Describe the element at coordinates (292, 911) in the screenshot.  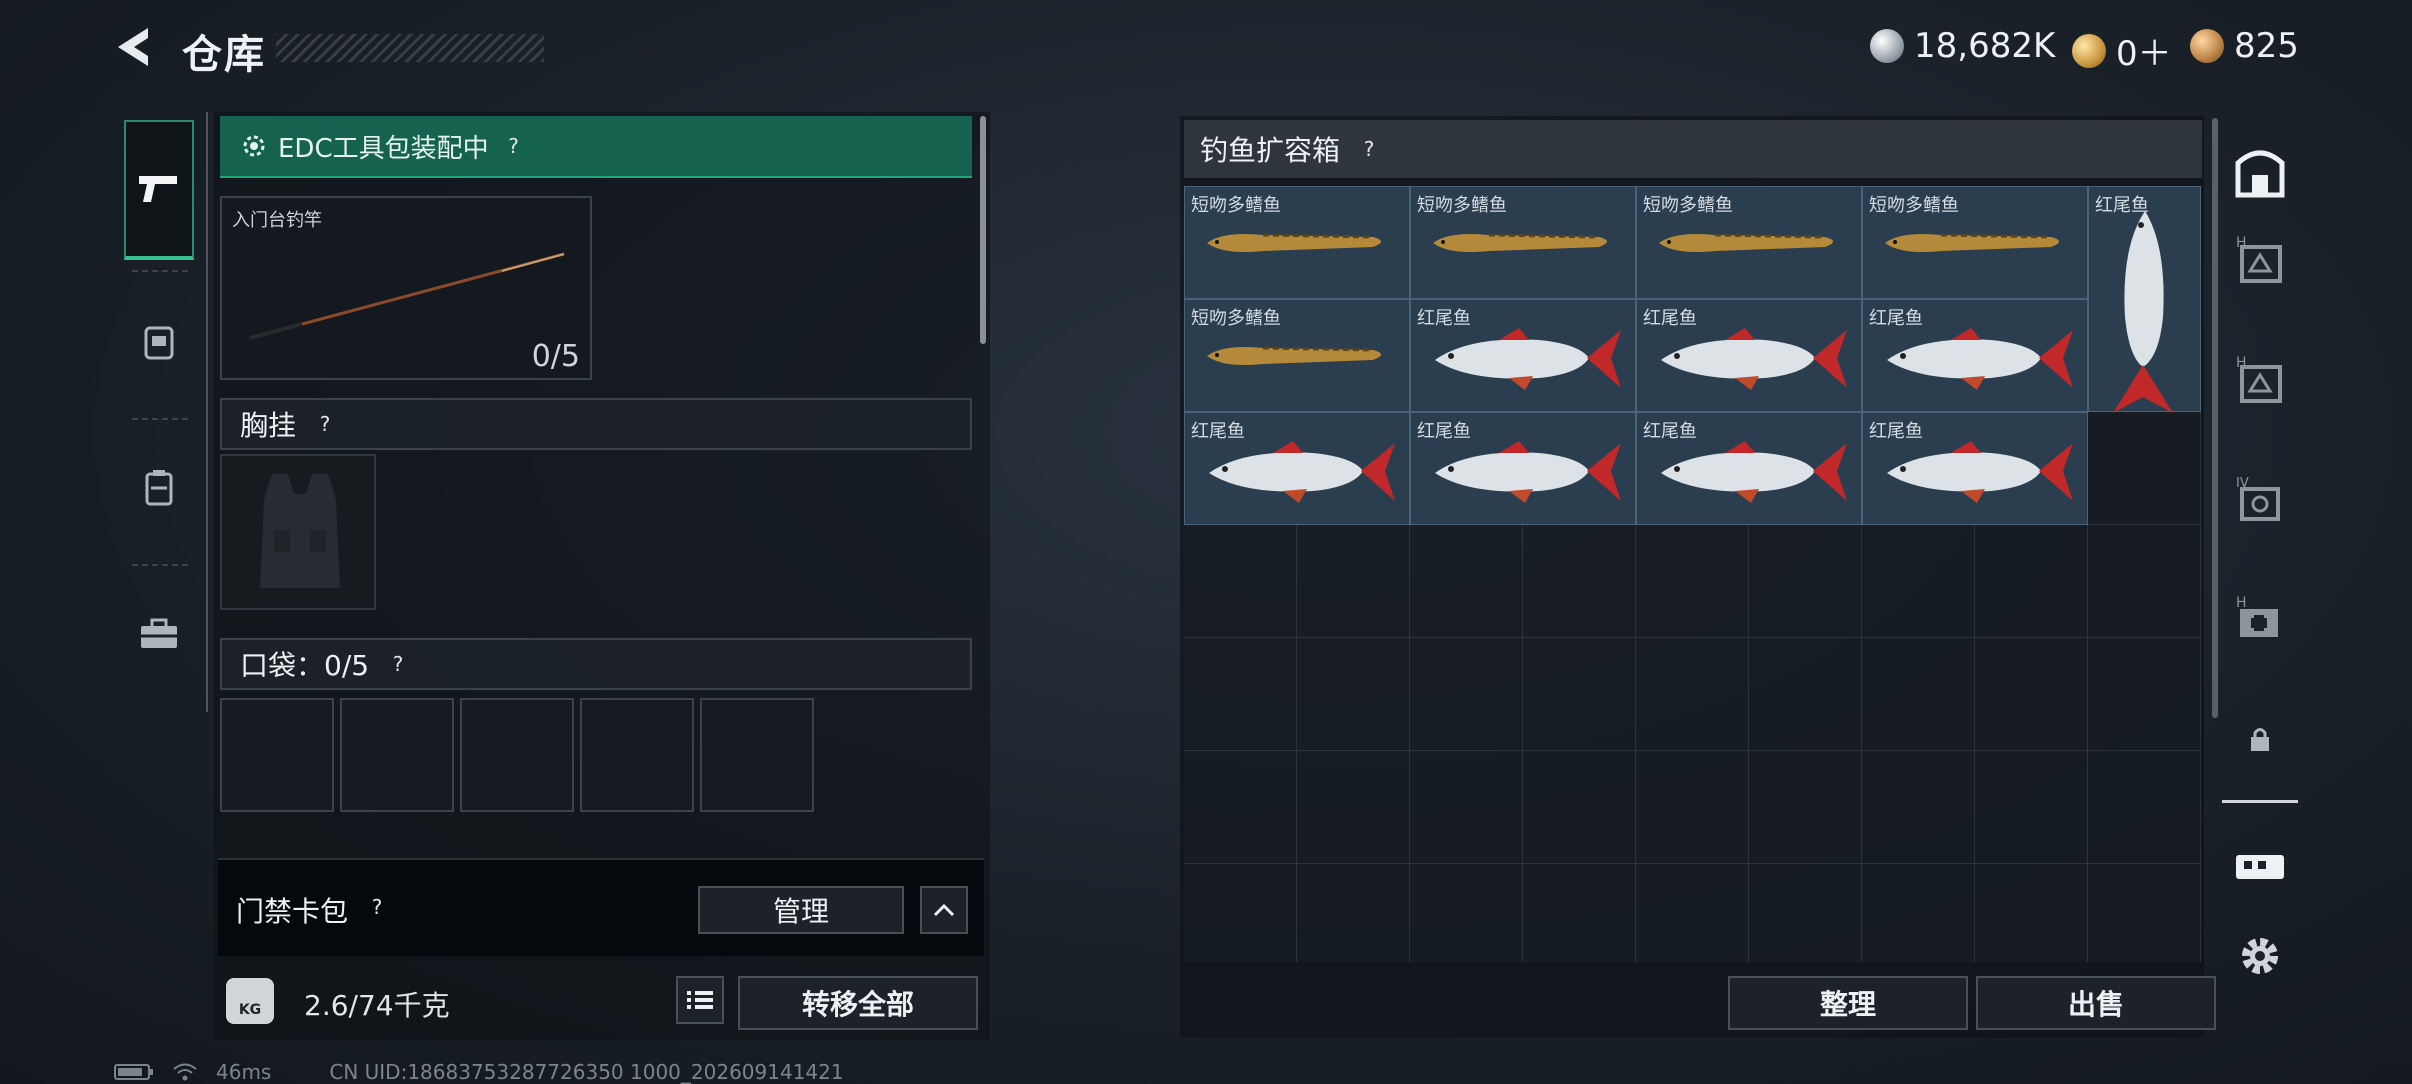
I see `card-pack-label: 门禁卡包` at that location.